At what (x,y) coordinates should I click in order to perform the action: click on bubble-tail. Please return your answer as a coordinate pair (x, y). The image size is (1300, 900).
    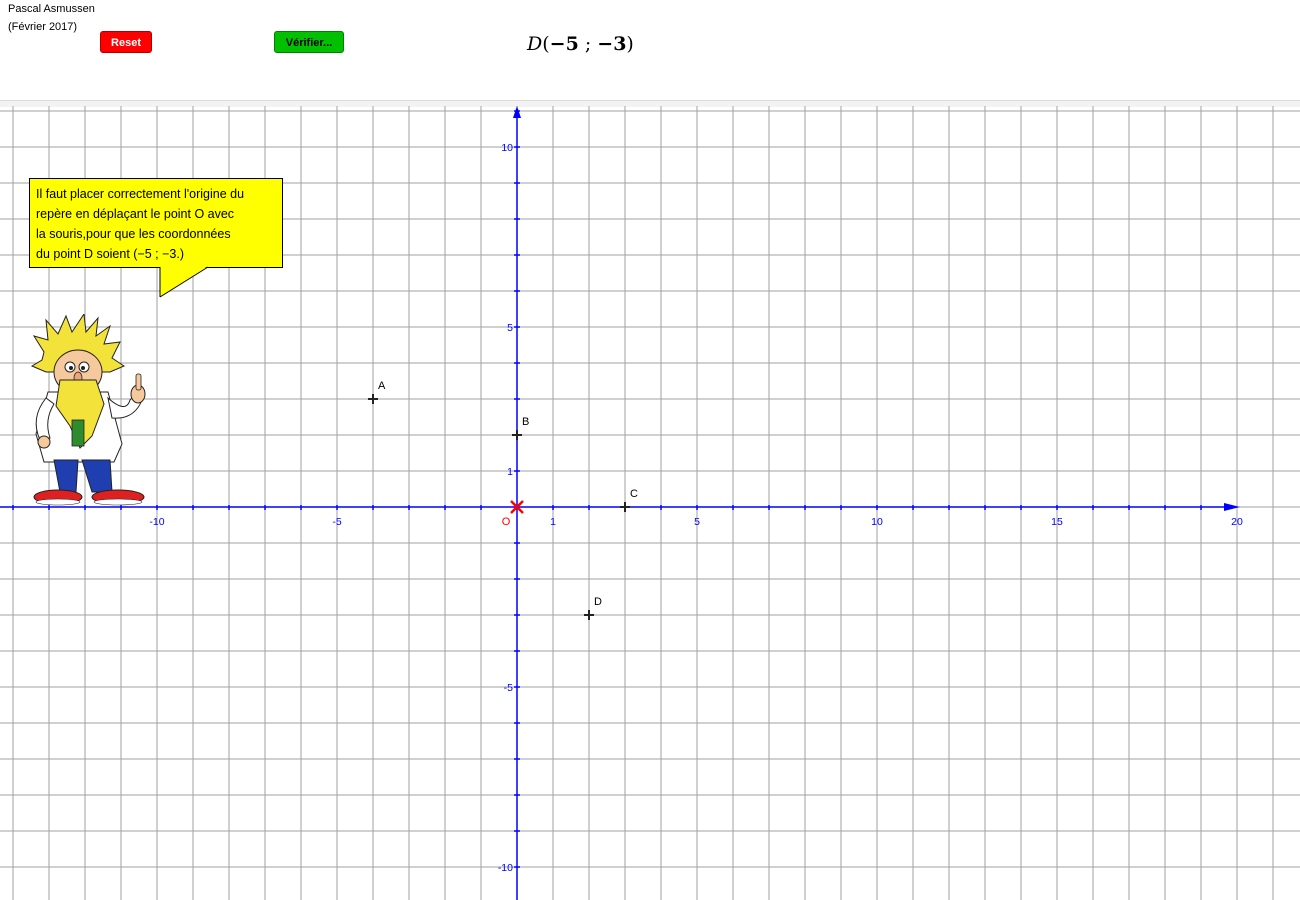
    Looking at the image, I should click on (184, 282).